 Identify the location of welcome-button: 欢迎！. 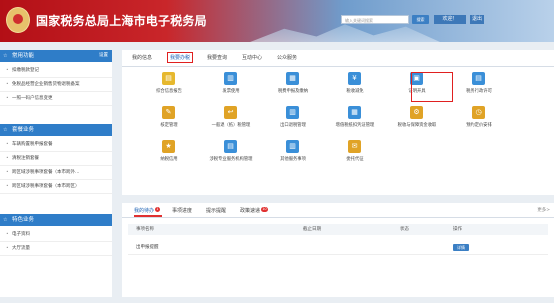
(450, 19).